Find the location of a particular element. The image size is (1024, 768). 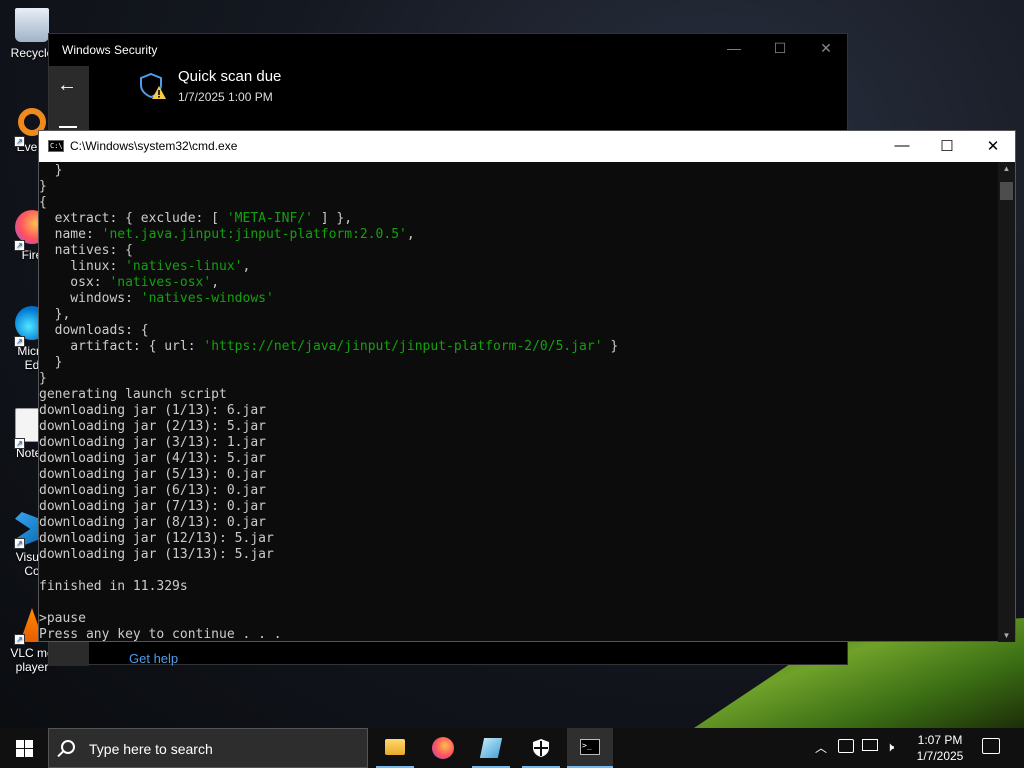

console-string: 'net.java.jinput:jinput-platform:2.0.5' is located at coordinates (254, 234).